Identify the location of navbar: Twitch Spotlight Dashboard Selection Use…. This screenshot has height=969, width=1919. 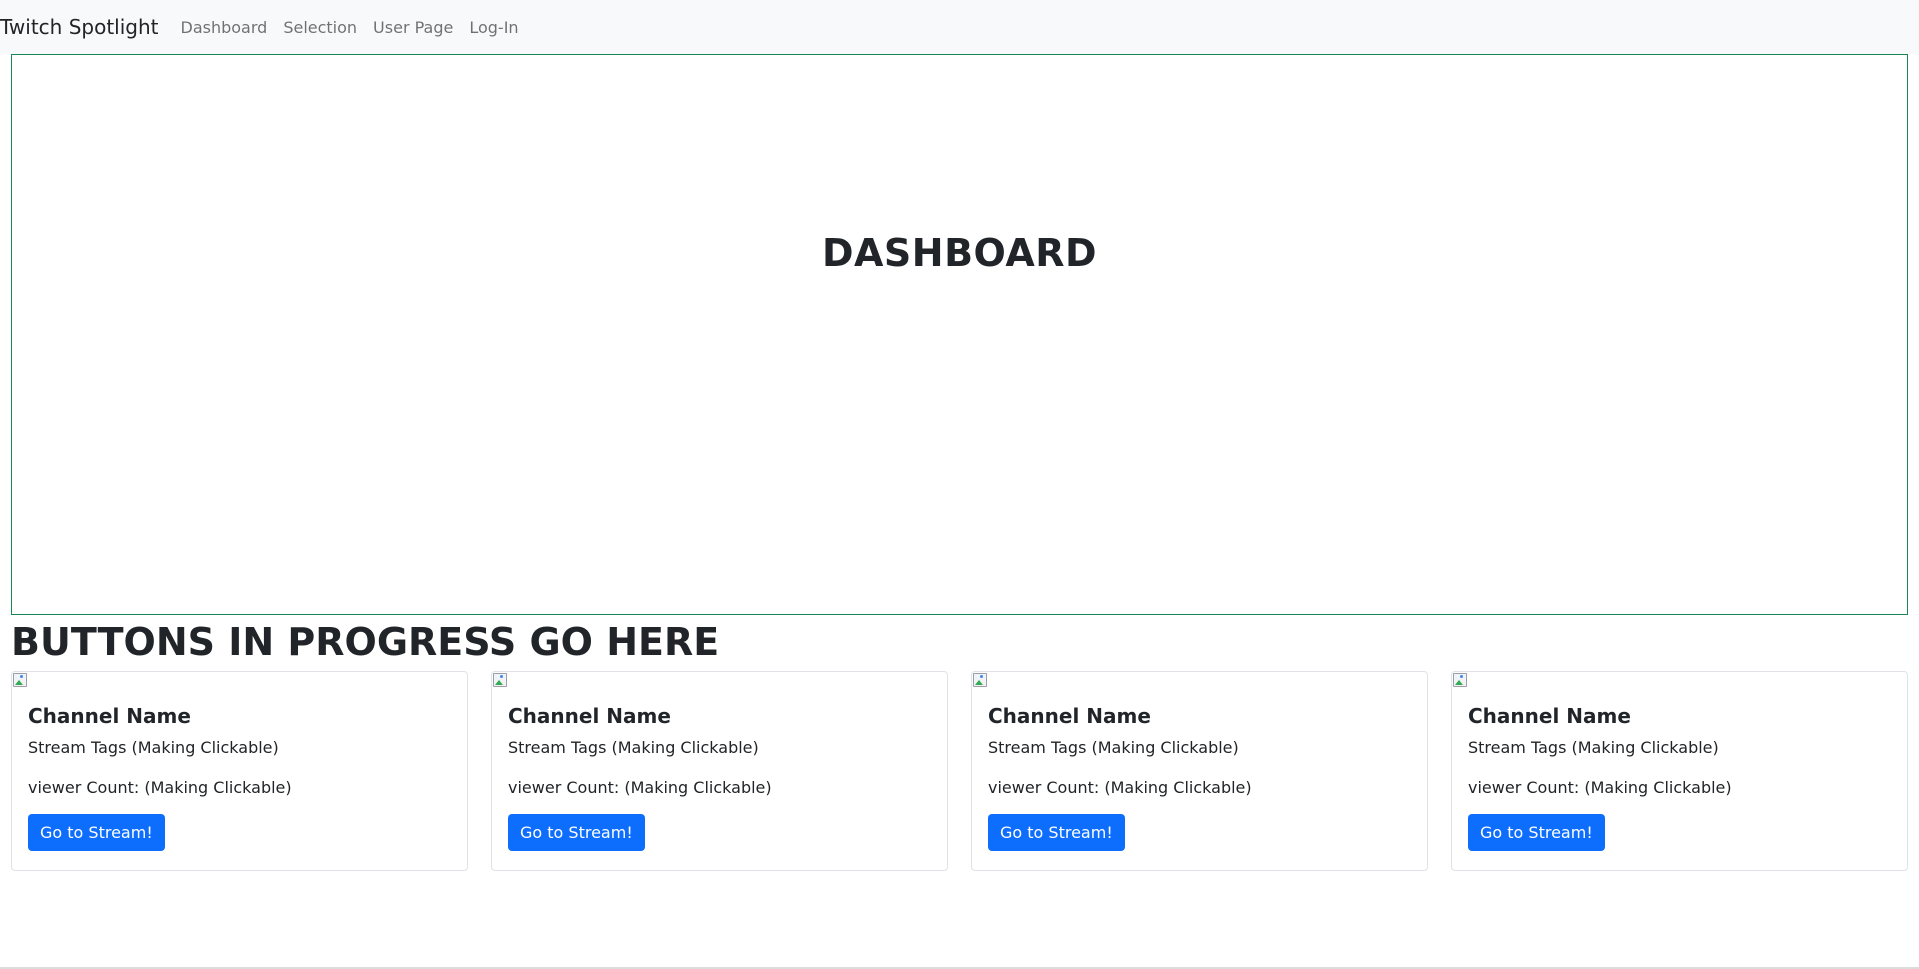
(959, 27).